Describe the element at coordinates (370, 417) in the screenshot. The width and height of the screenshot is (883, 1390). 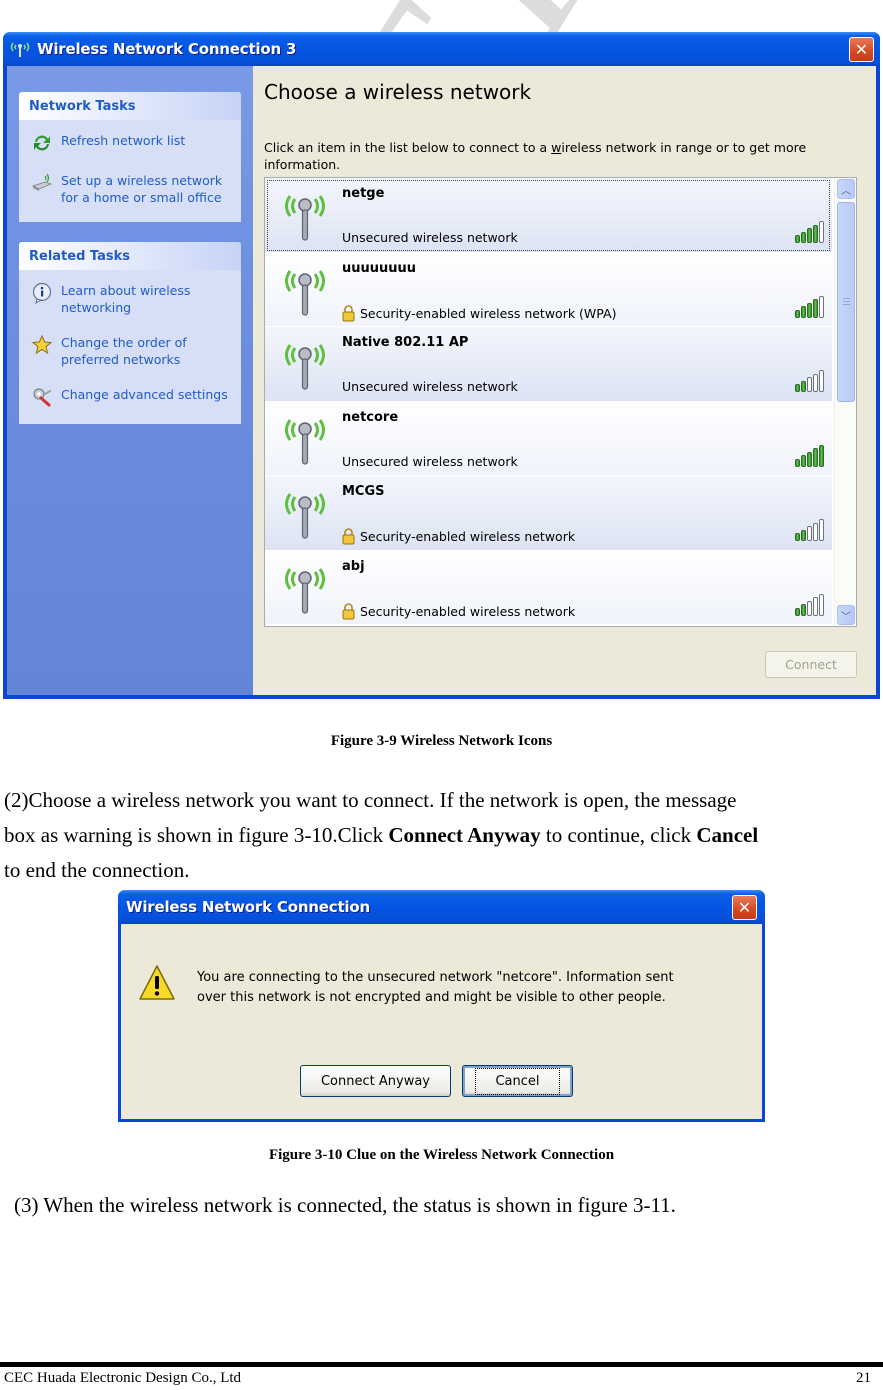
I see `network-ssid: netcore` at that location.